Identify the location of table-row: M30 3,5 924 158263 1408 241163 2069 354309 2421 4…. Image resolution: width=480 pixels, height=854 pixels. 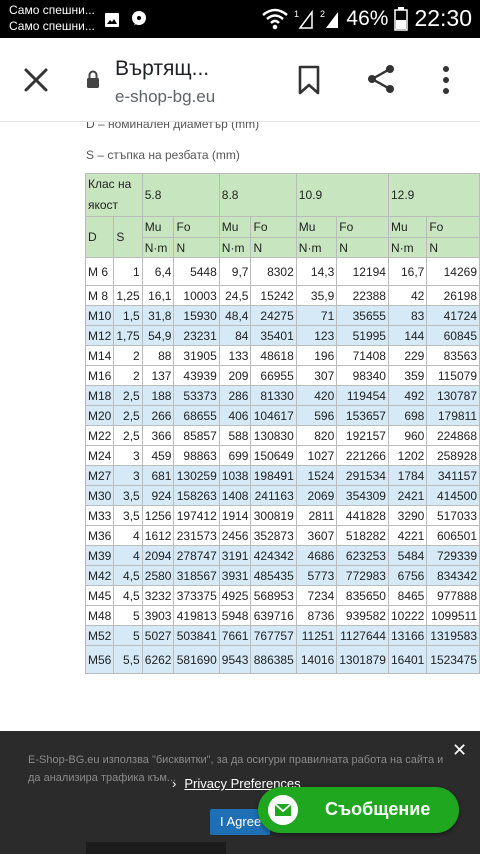
(282, 495).